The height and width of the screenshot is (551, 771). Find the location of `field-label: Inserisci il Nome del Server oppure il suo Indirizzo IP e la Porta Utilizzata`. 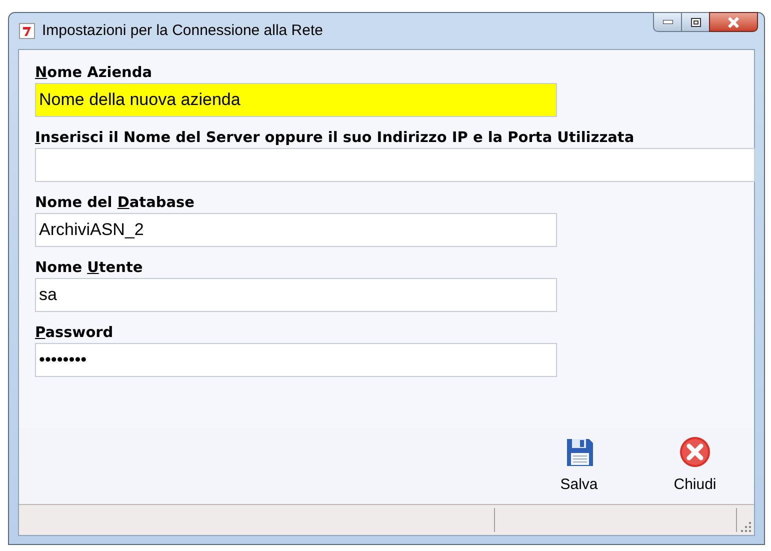

field-label: Inserisci il Nome del Server oppure il suo Indirizzo IP e la Porta Utilizzata is located at coordinates (334, 138).